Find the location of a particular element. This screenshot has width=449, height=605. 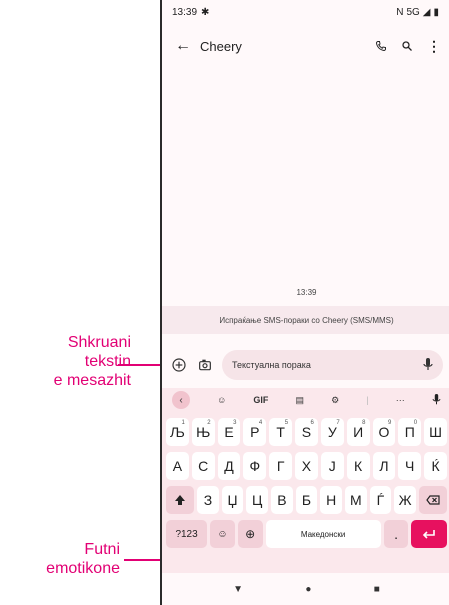

backspace-icon is located at coordinates (433, 500).